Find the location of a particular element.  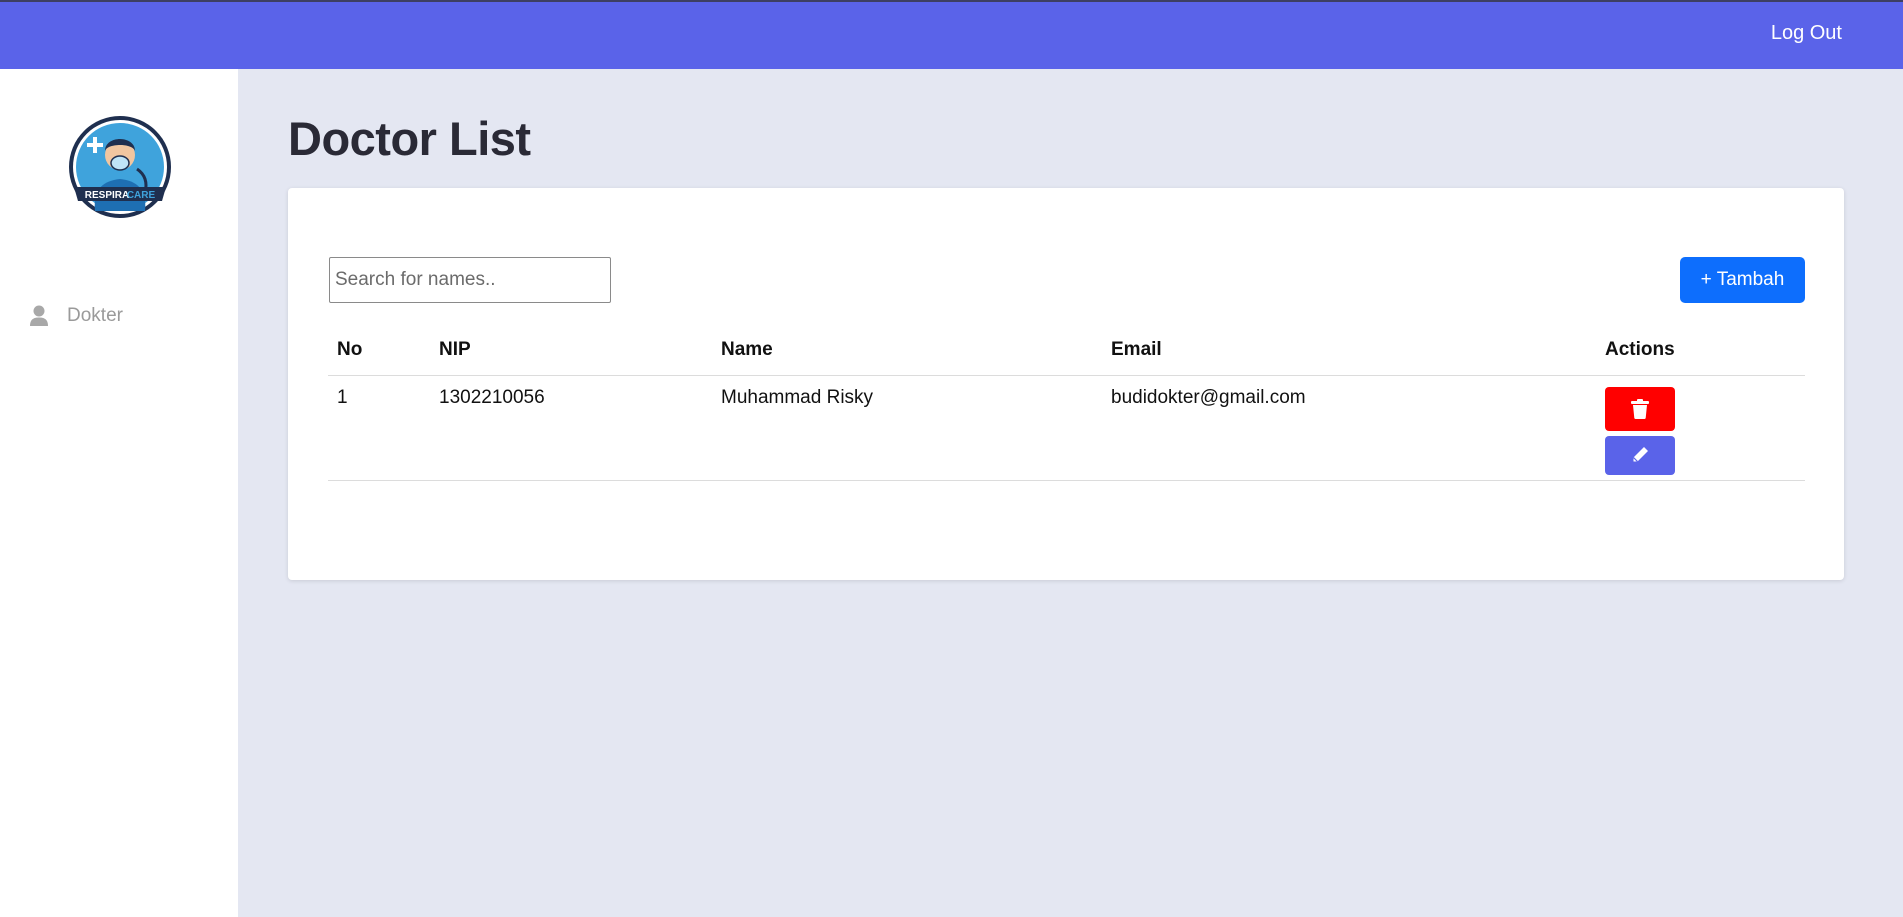

edit-button is located at coordinates (1640, 455).